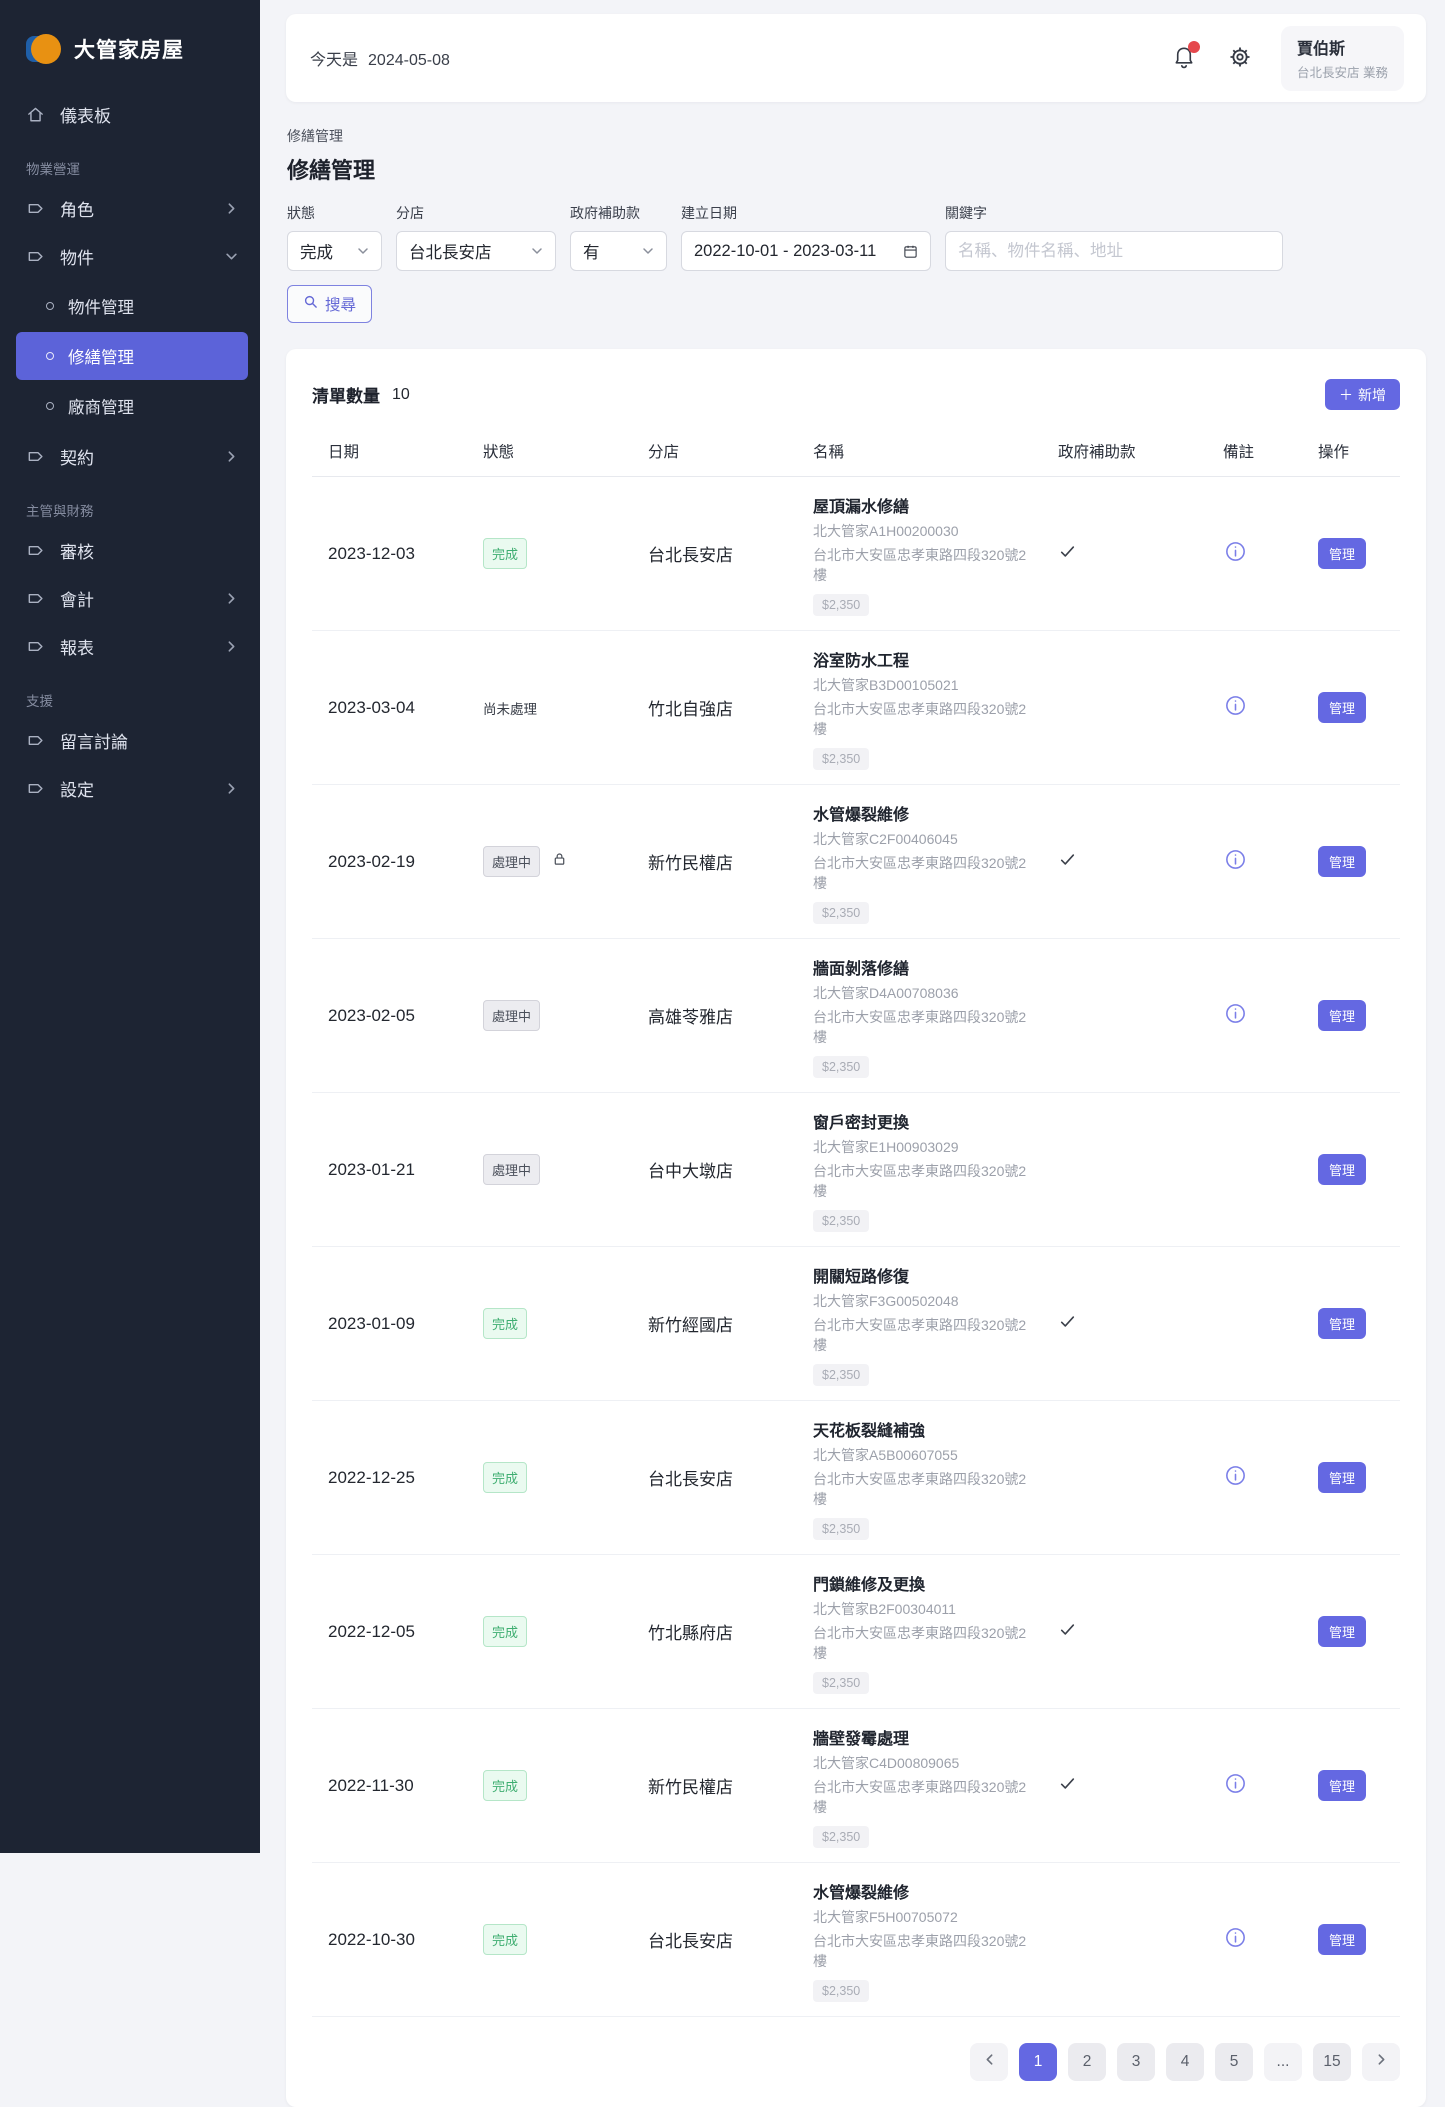  What do you see at coordinates (315, 136) in the screenshot?
I see `breadcrumb: 修繕管理` at bounding box center [315, 136].